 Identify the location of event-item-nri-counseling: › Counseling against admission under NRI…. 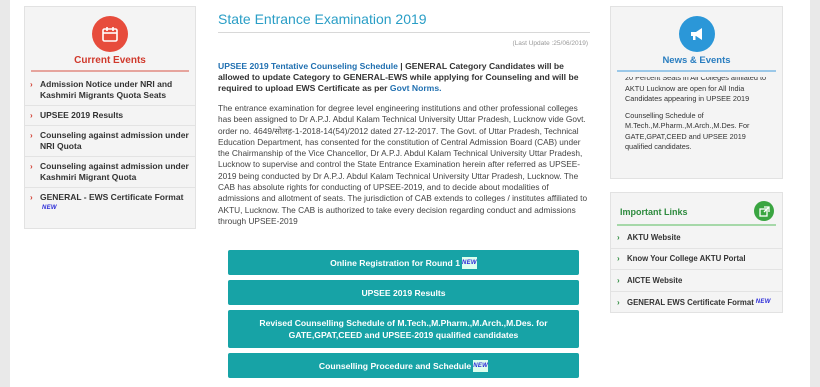
(110, 141).